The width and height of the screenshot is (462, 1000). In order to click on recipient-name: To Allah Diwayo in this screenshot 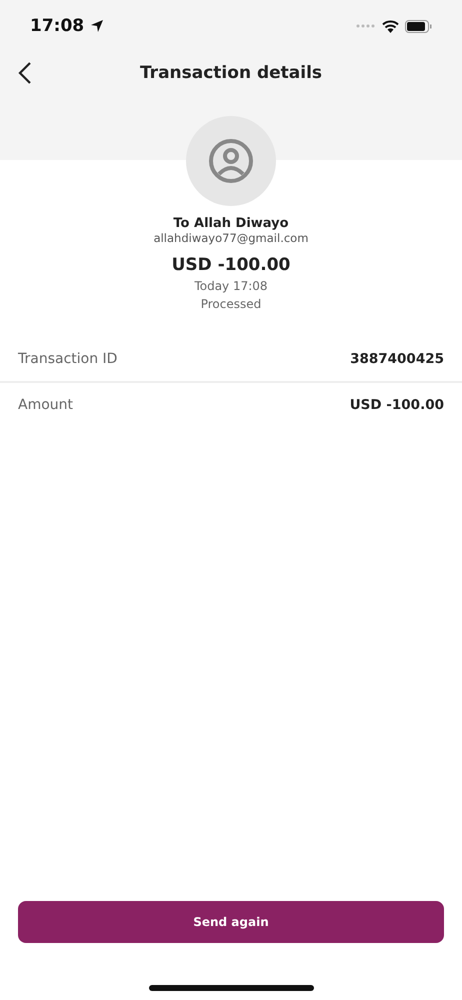, I will do `click(231, 223)`.